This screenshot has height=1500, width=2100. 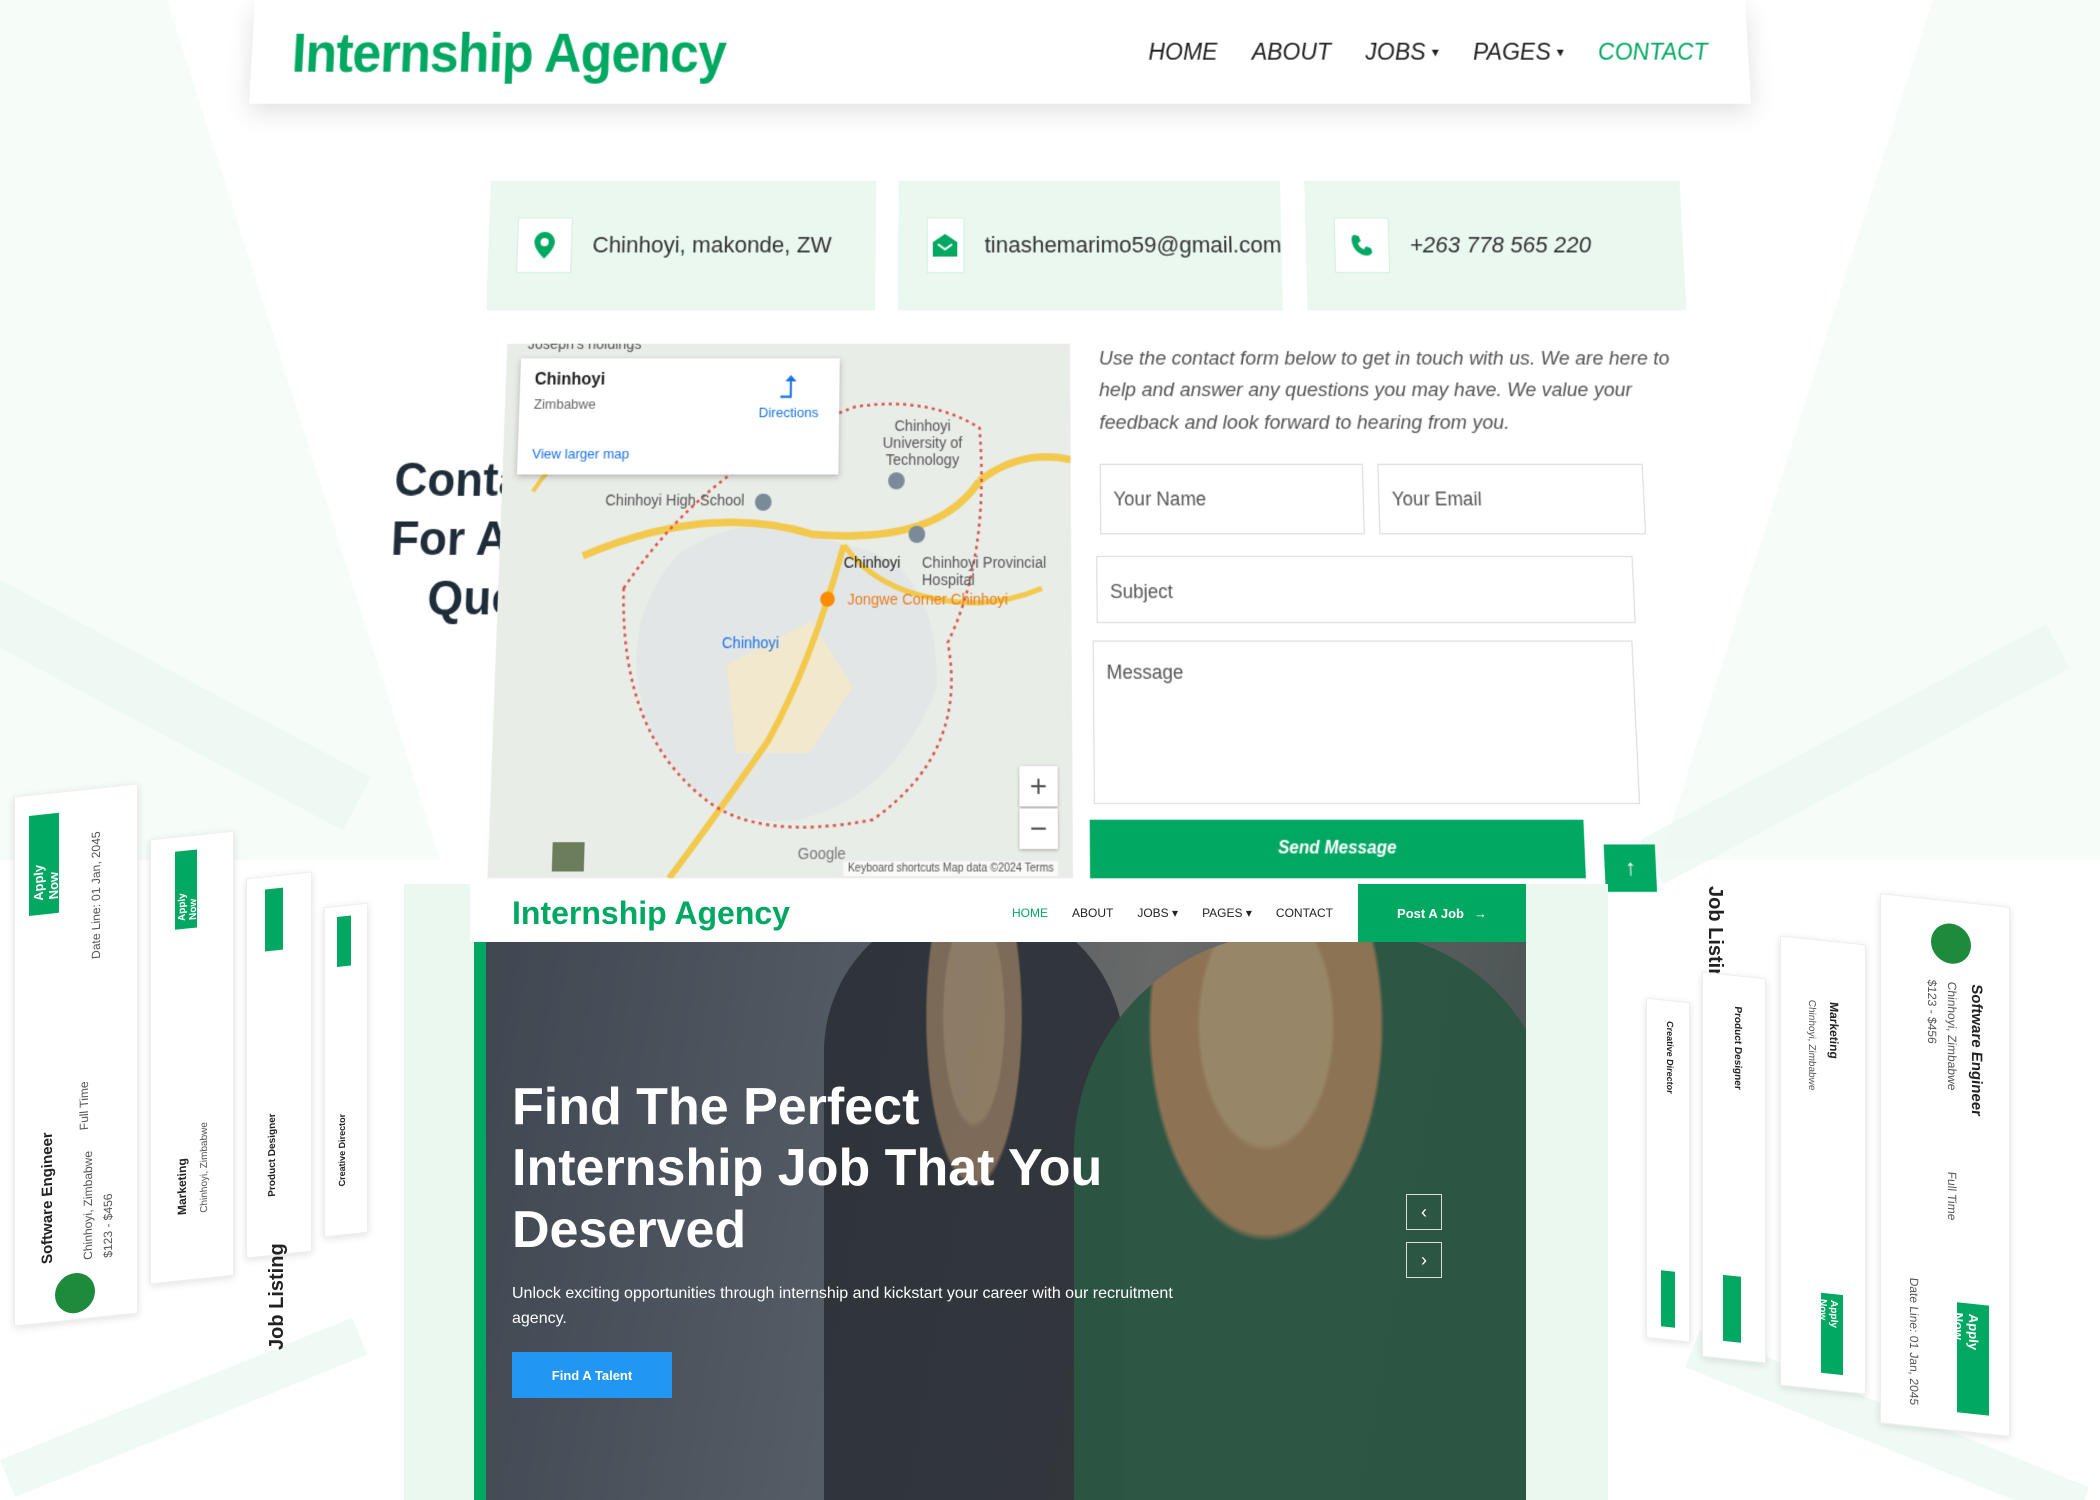 I want to click on arrow-right-icon: →, so click(x=1480, y=913).